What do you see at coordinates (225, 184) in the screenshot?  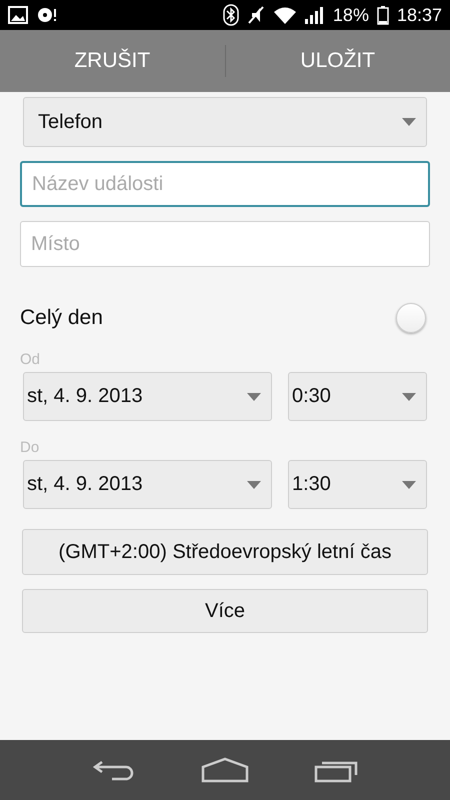 I see `title-field: Název události` at bounding box center [225, 184].